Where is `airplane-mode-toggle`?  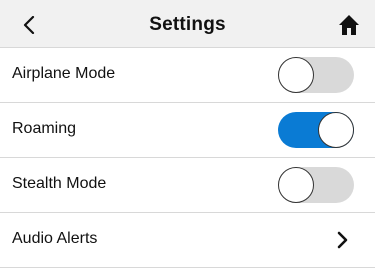
airplane-mode-toggle is located at coordinates (316, 75).